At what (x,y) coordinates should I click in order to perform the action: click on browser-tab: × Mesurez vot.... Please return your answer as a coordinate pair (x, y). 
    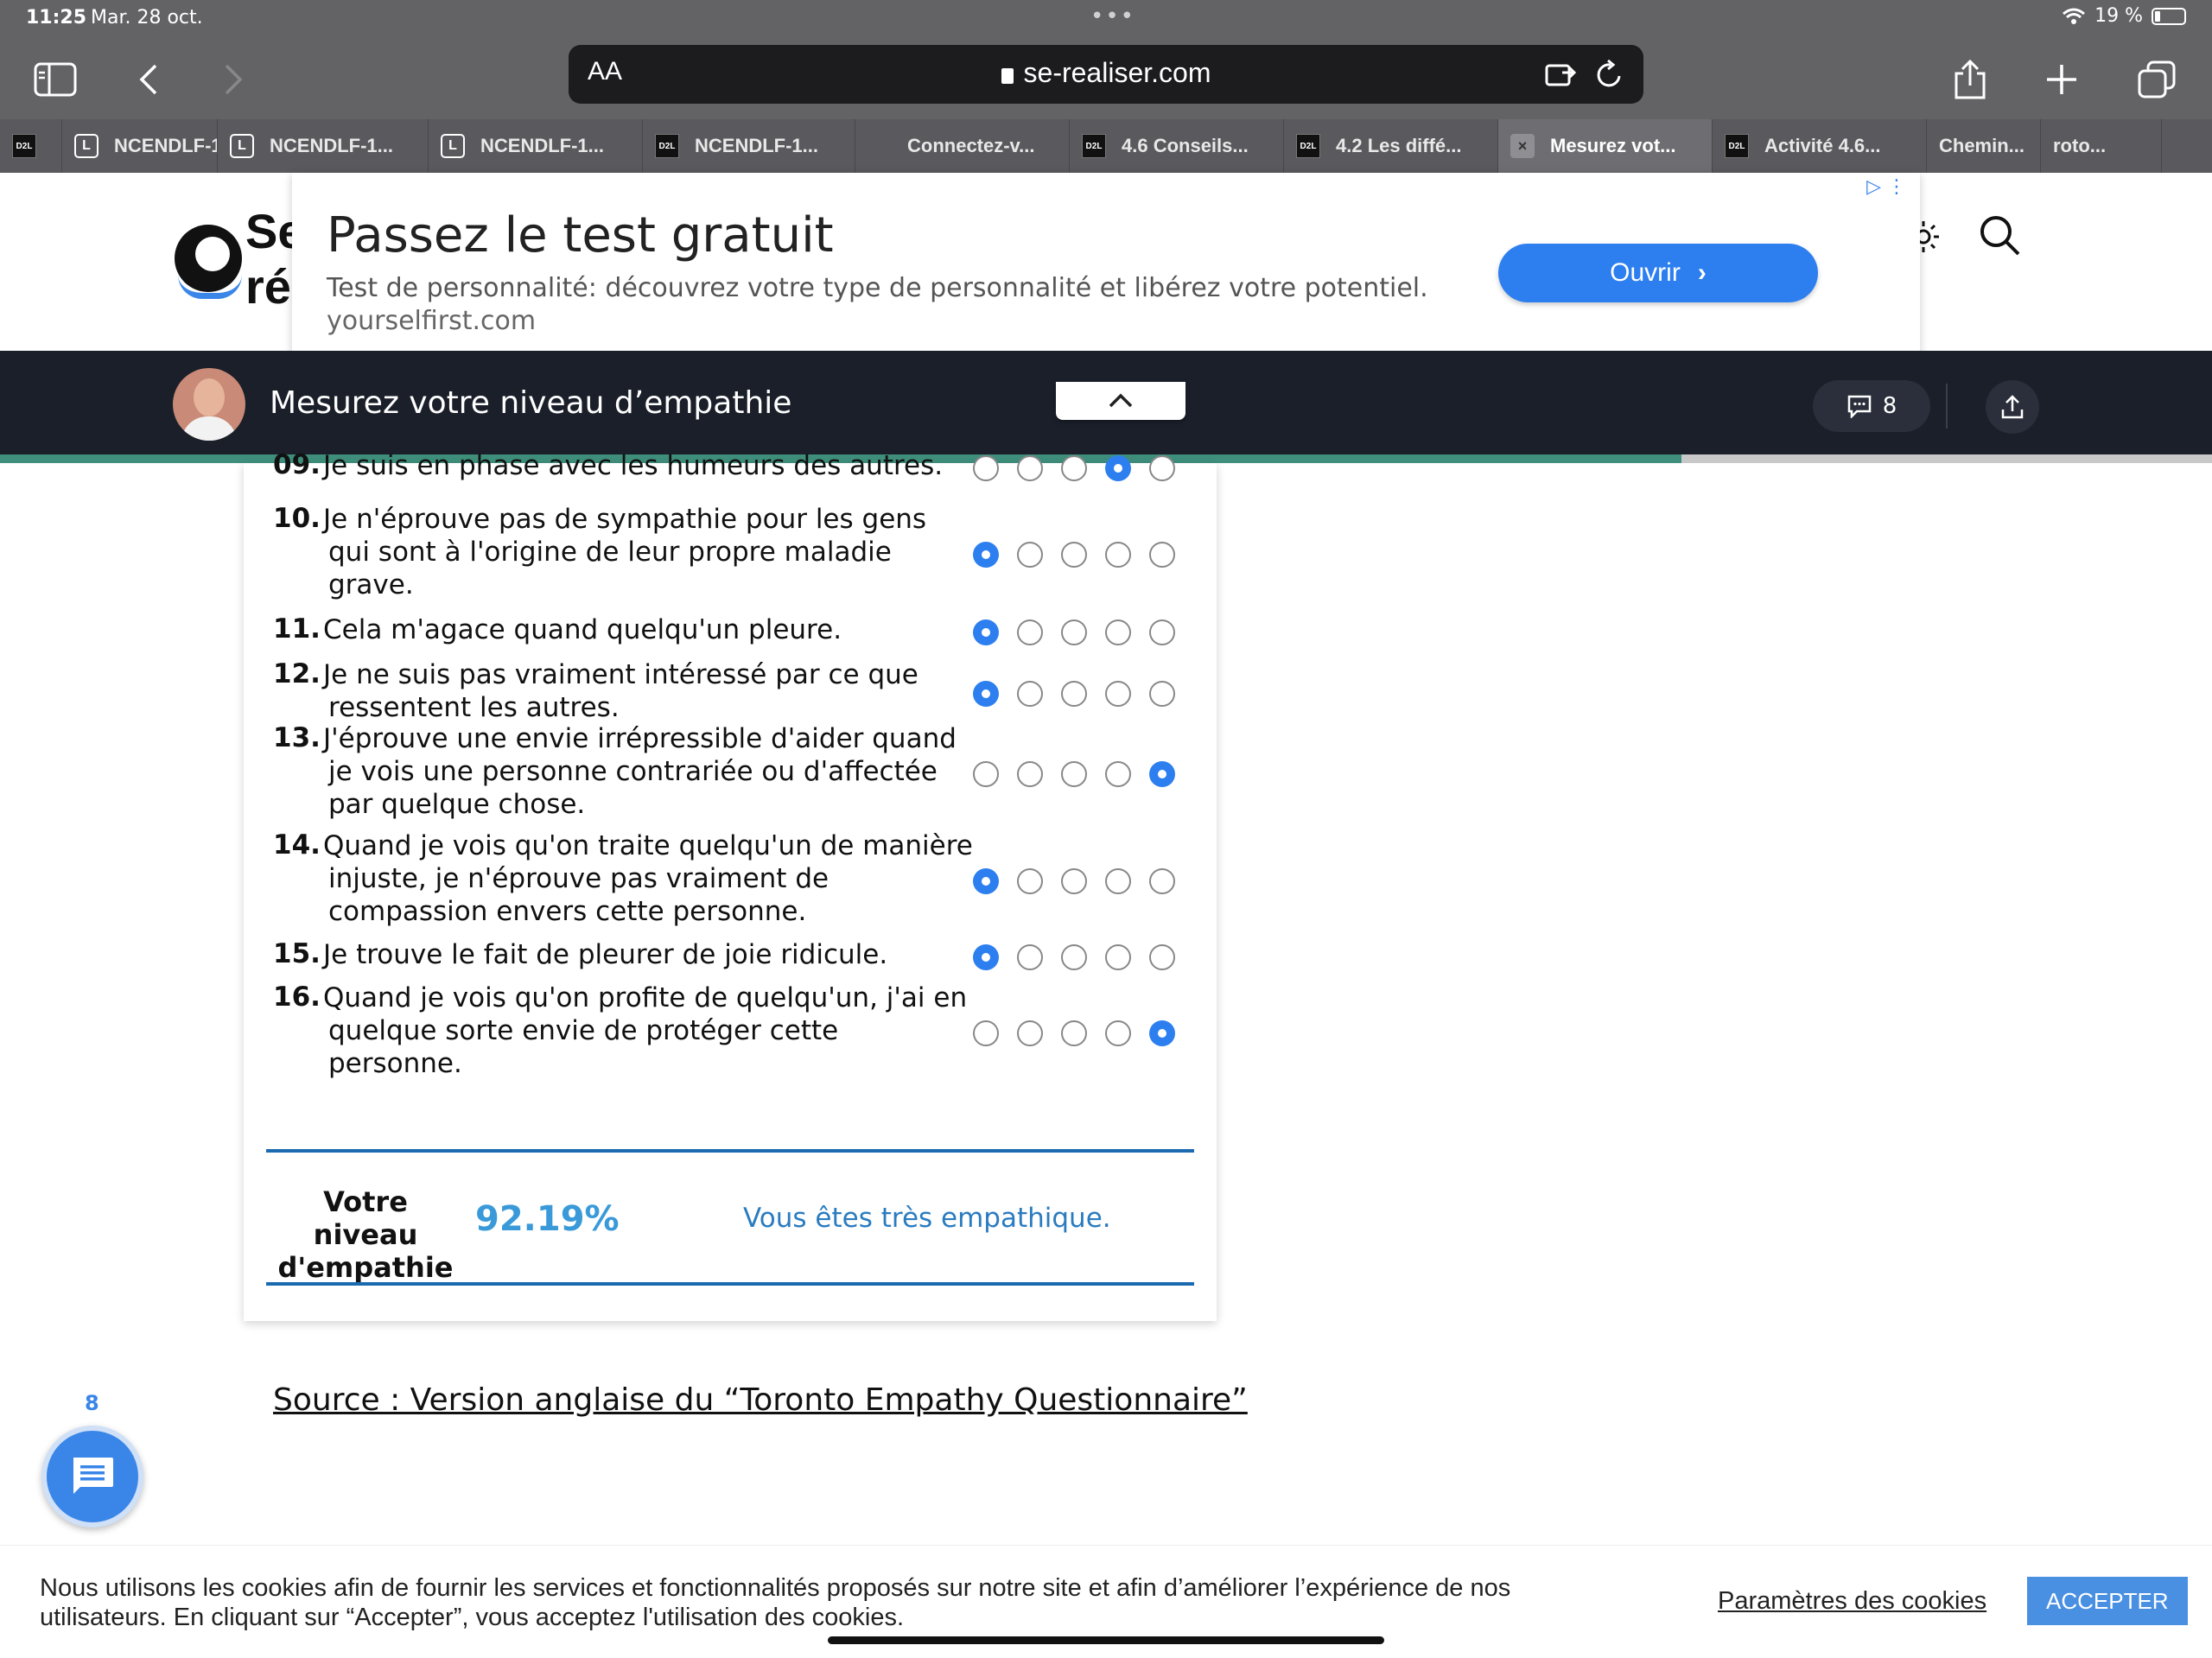
    Looking at the image, I should click on (1605, 146).